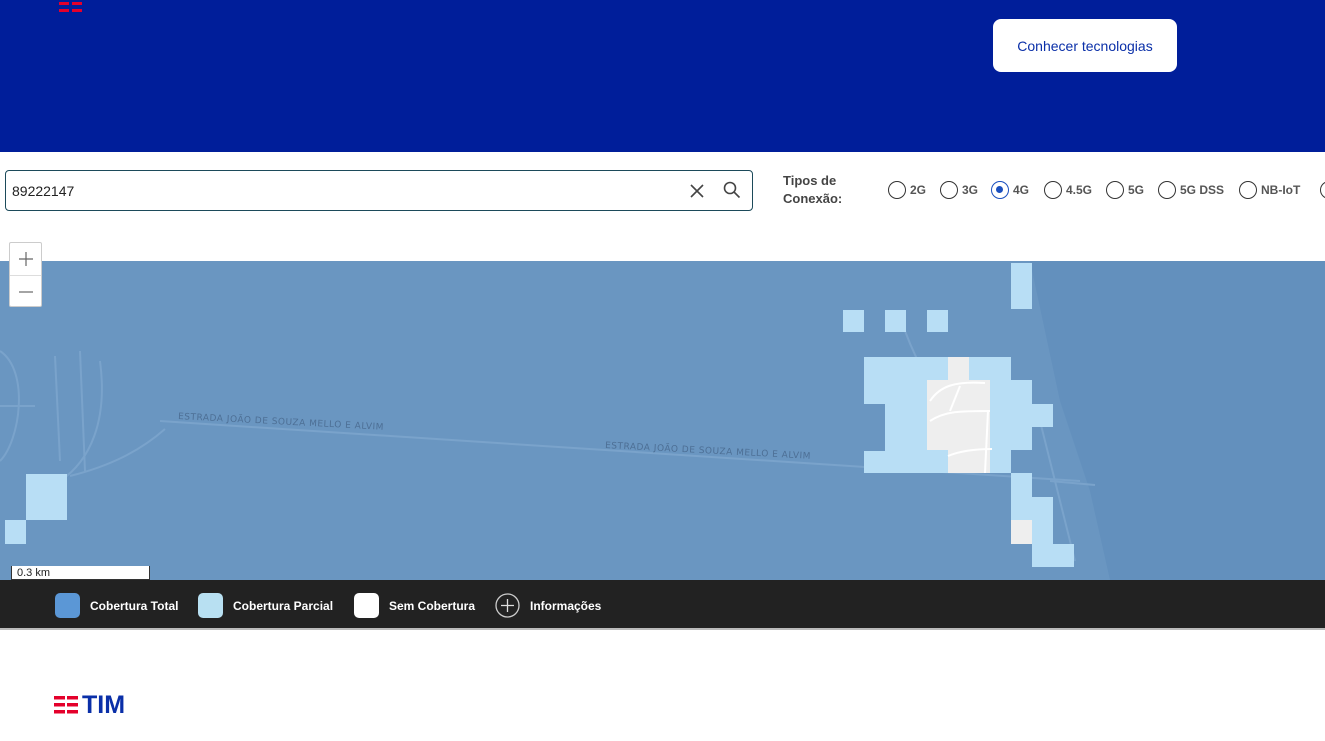 This screenshot has width=1325, height=741. I want to click on radio-4g-label: 4G, so click(1021, 190).